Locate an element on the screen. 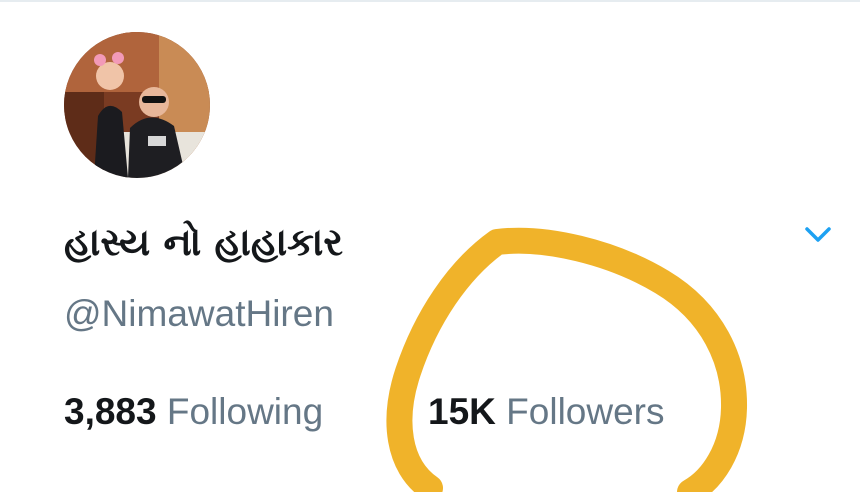 The width and height of the screenshot is (860, 492). followers-stat: 15K Followers is located at coordinates (546, 412).